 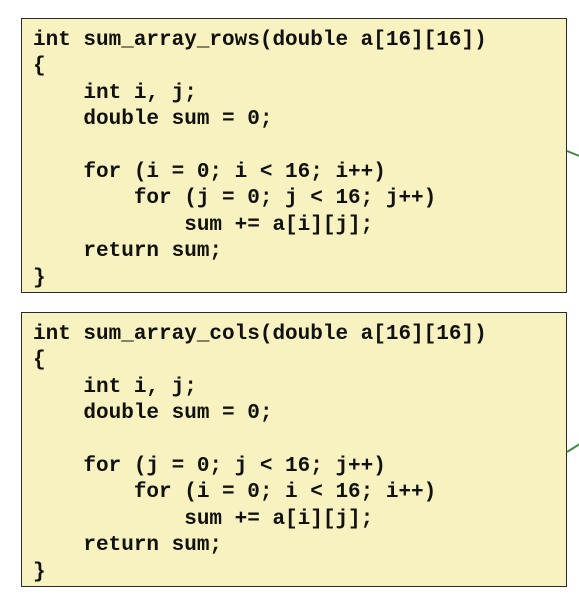 What do you see at coordinates (572, 154) in the screenshot?
I see `connector-line-top` at bounding box center [572, 154].